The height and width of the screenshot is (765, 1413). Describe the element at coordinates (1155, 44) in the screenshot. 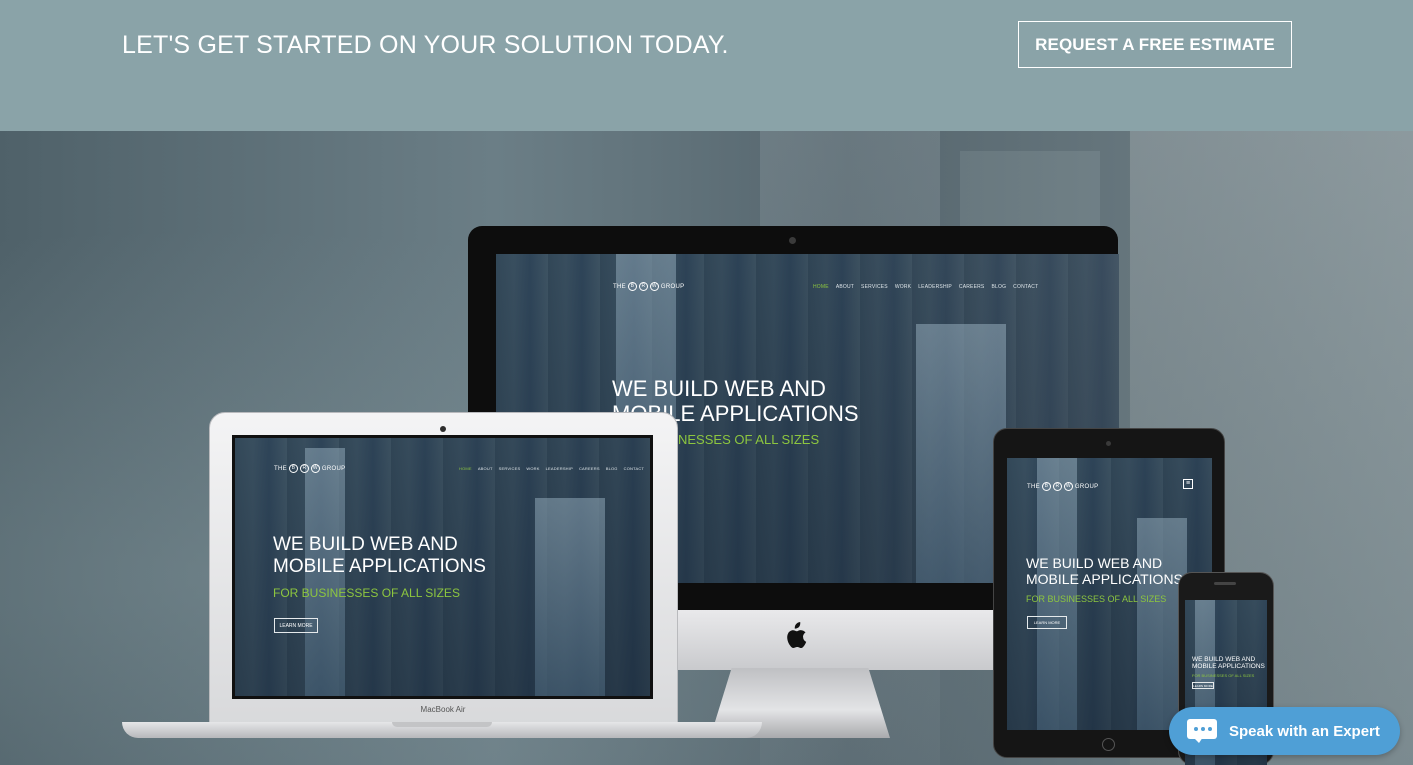

I see `request-estimate-button: REQUEST A FREE ESTIMATE` at that location.